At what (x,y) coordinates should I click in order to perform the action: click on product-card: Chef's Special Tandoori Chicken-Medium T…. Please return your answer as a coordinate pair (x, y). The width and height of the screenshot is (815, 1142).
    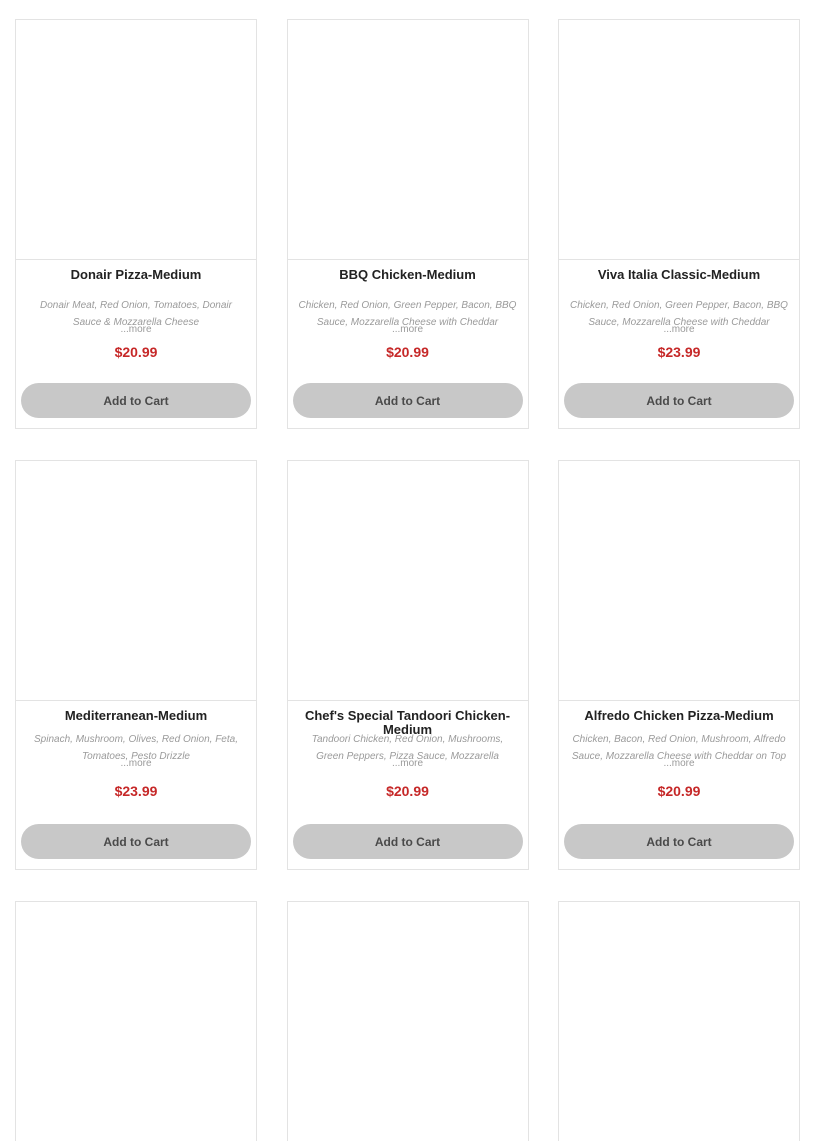
    Looking at the image, I should click on (407, 665).